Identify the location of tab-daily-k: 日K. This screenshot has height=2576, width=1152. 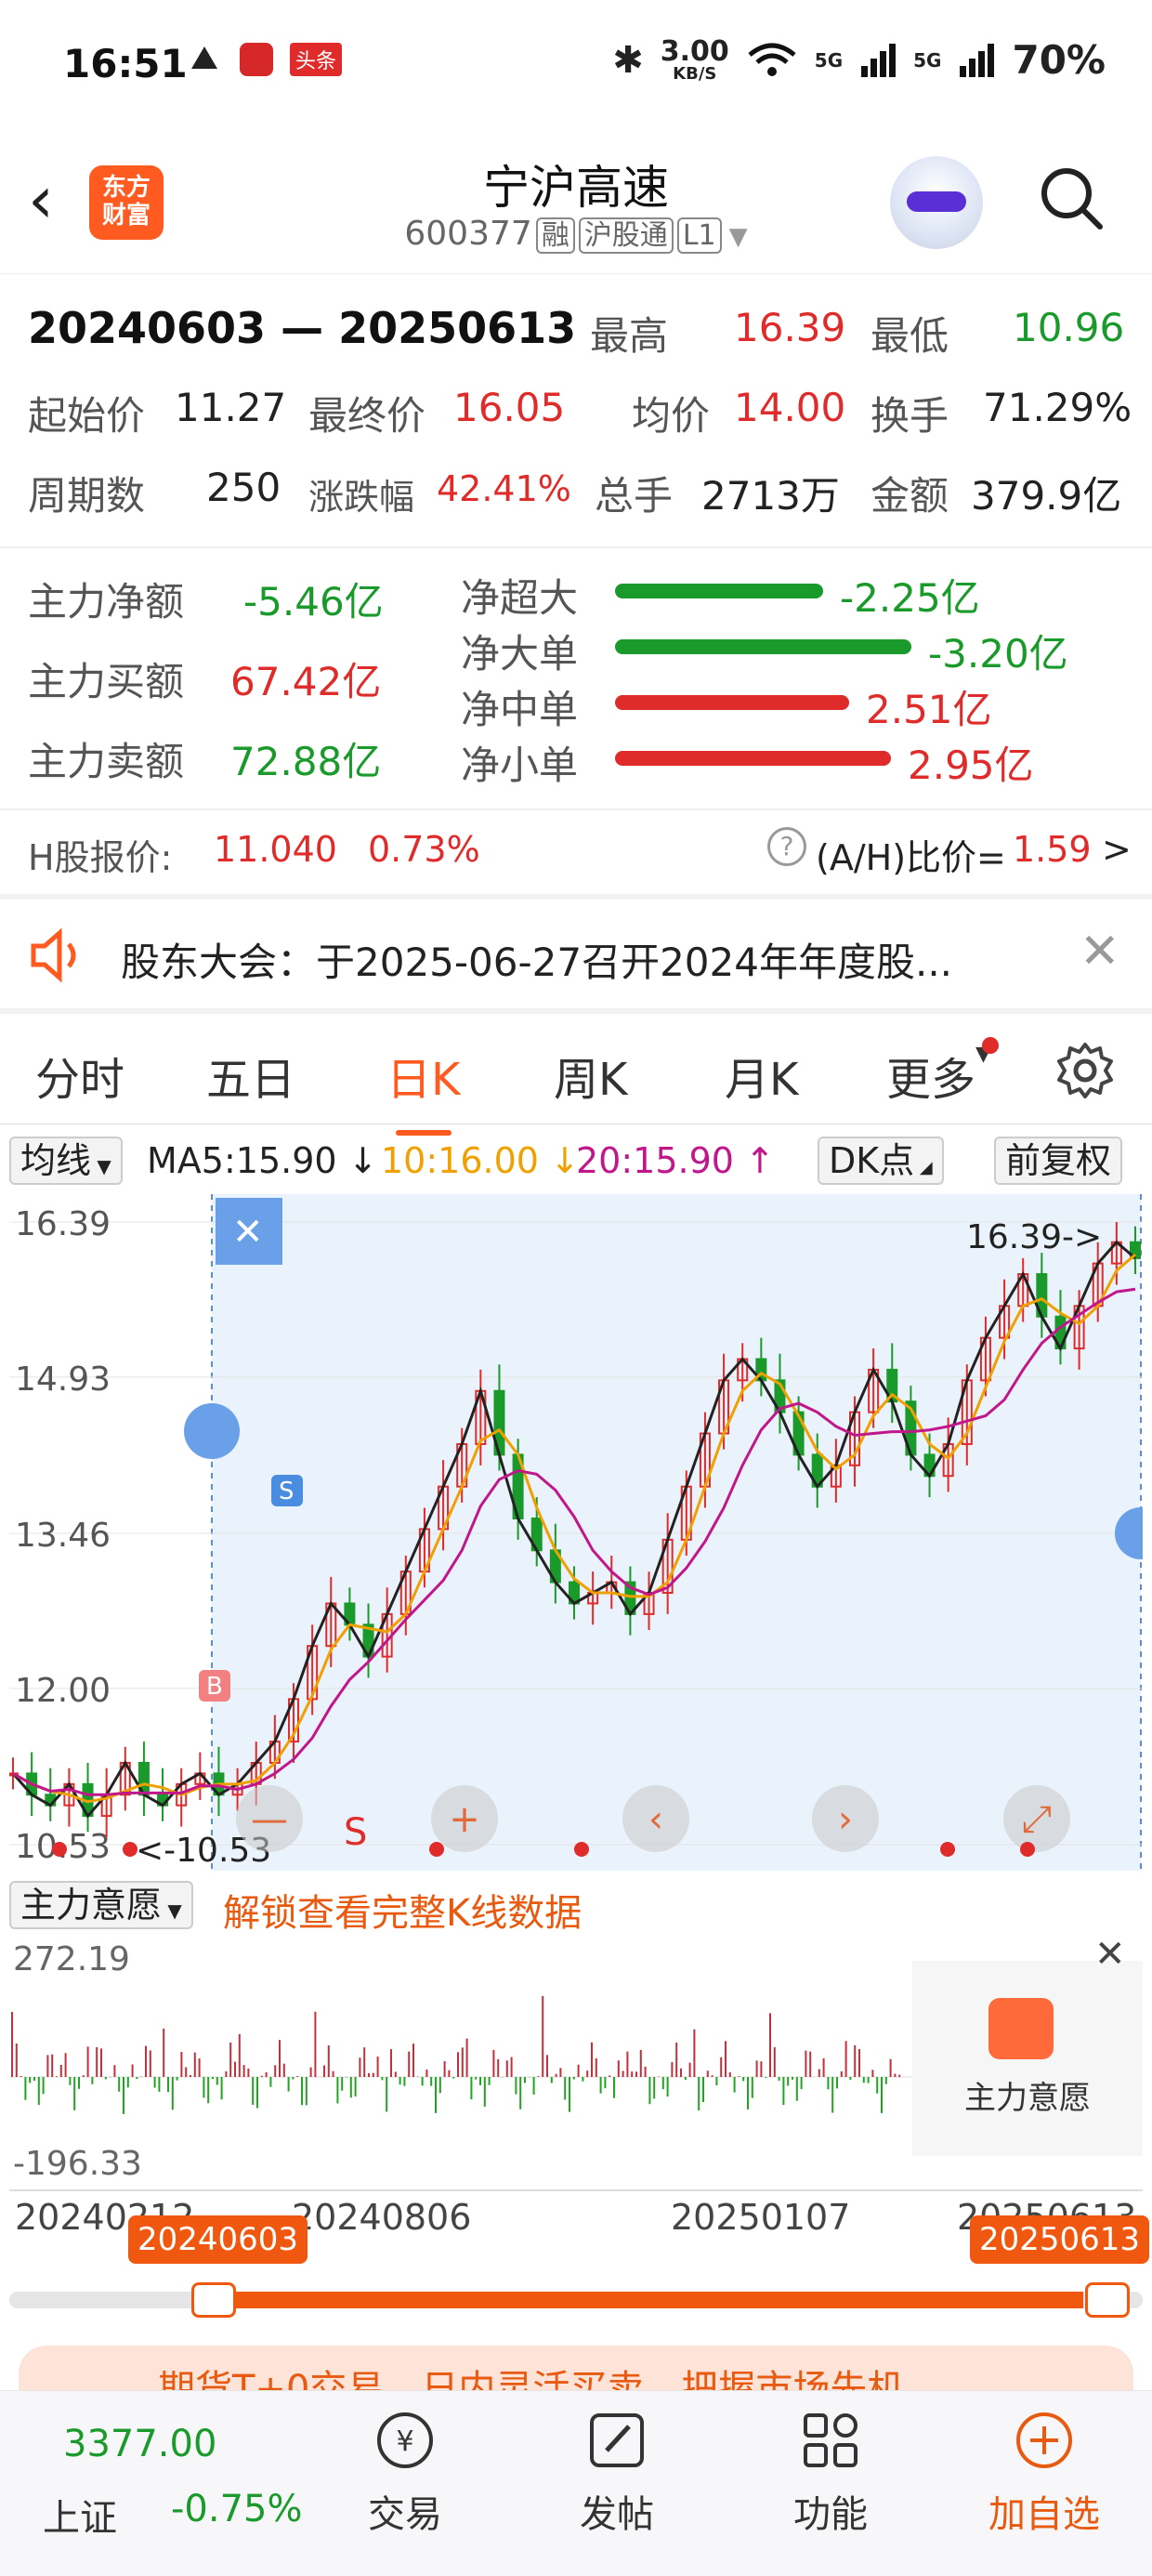
(423, 1089).